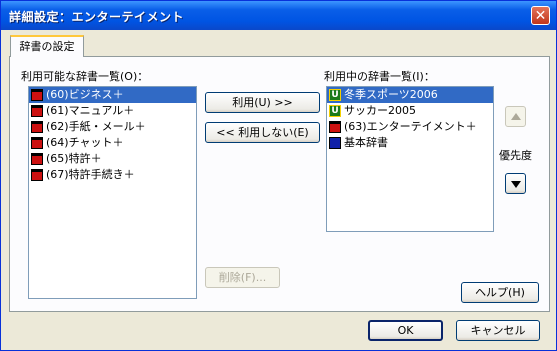 This screenshot has width=557, height=351. Describe the element at coordinates (262, 132) in the screenshot. I see `unuse-button: << 利用しない(E)` at that location.